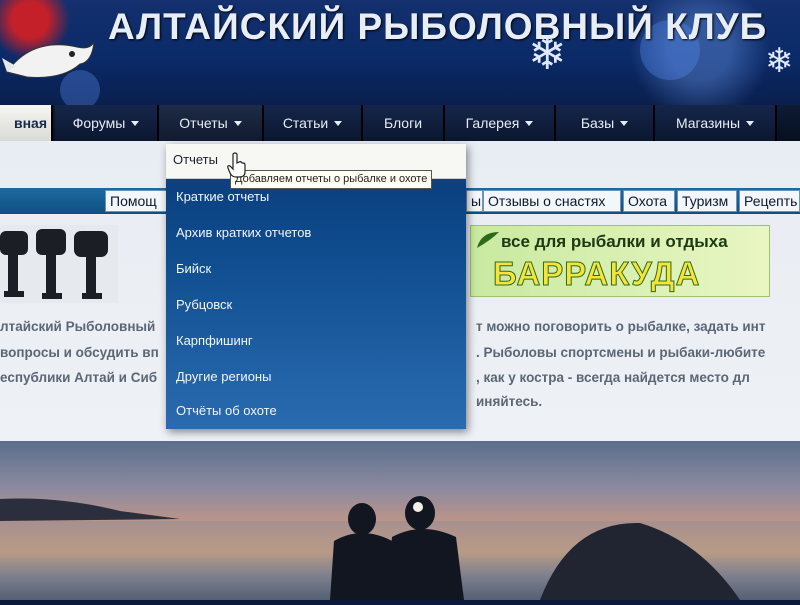 The height and width of the screenshot is (605, 800). I want to click on dropdown-item-short-reports-archive: Архив кратких отчетов, so click(243, 232).